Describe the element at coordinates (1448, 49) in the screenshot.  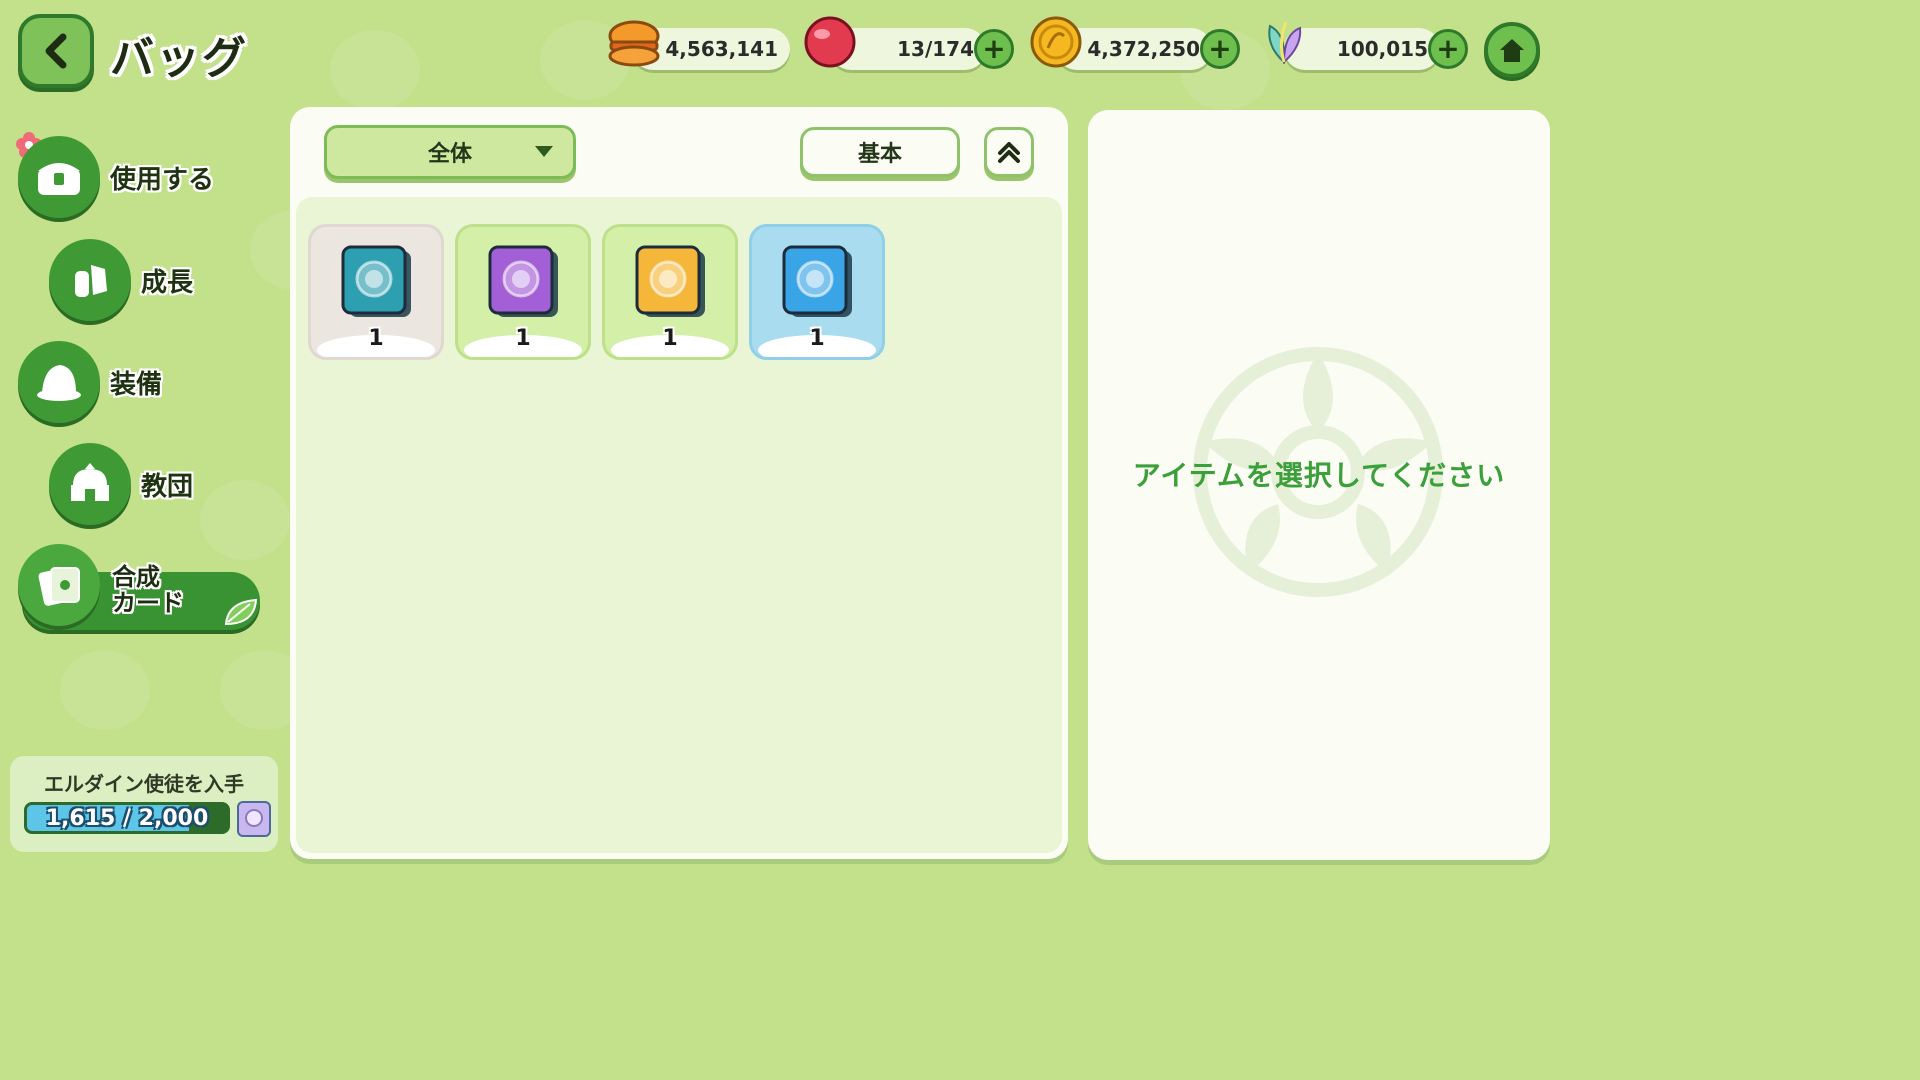
I see `add-crystal-button: +` at that location.